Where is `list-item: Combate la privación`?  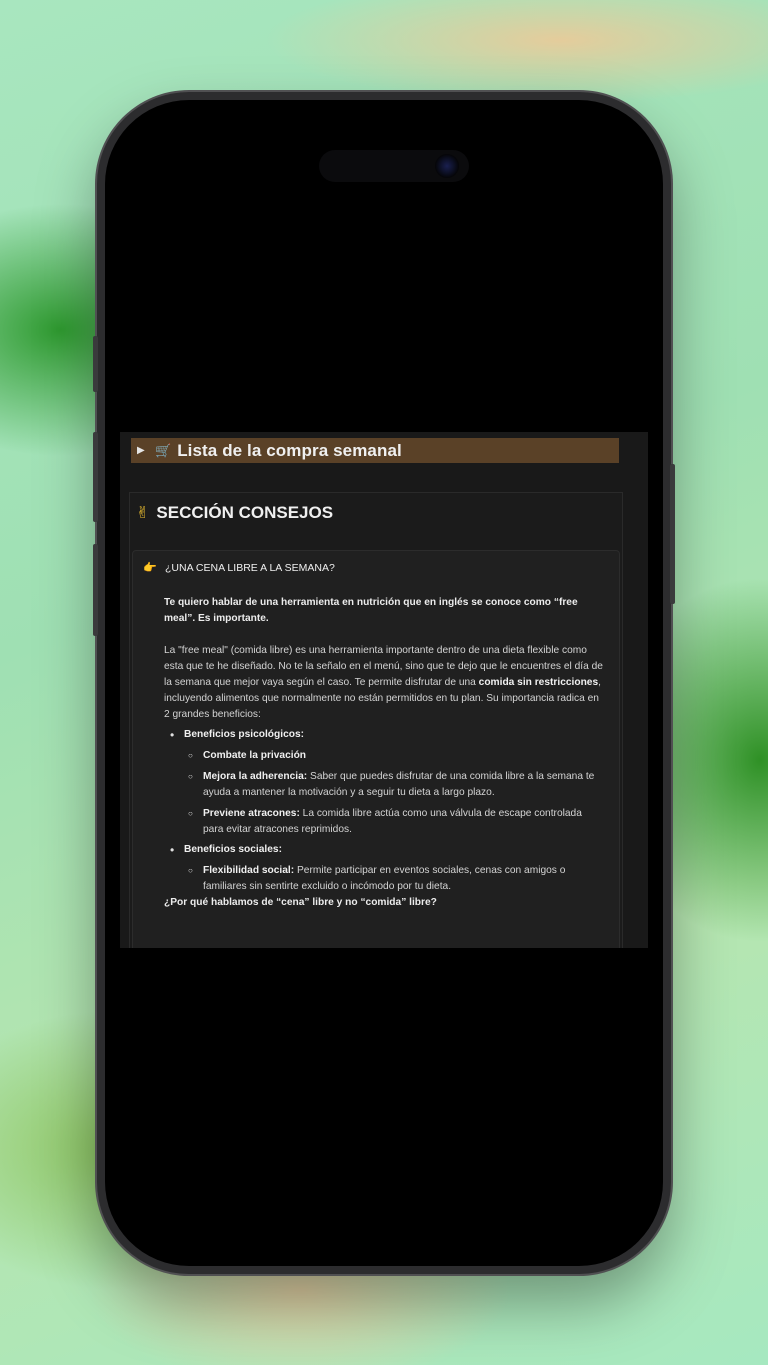
list-item: Combate la privación is located at coordinates (394, 756).